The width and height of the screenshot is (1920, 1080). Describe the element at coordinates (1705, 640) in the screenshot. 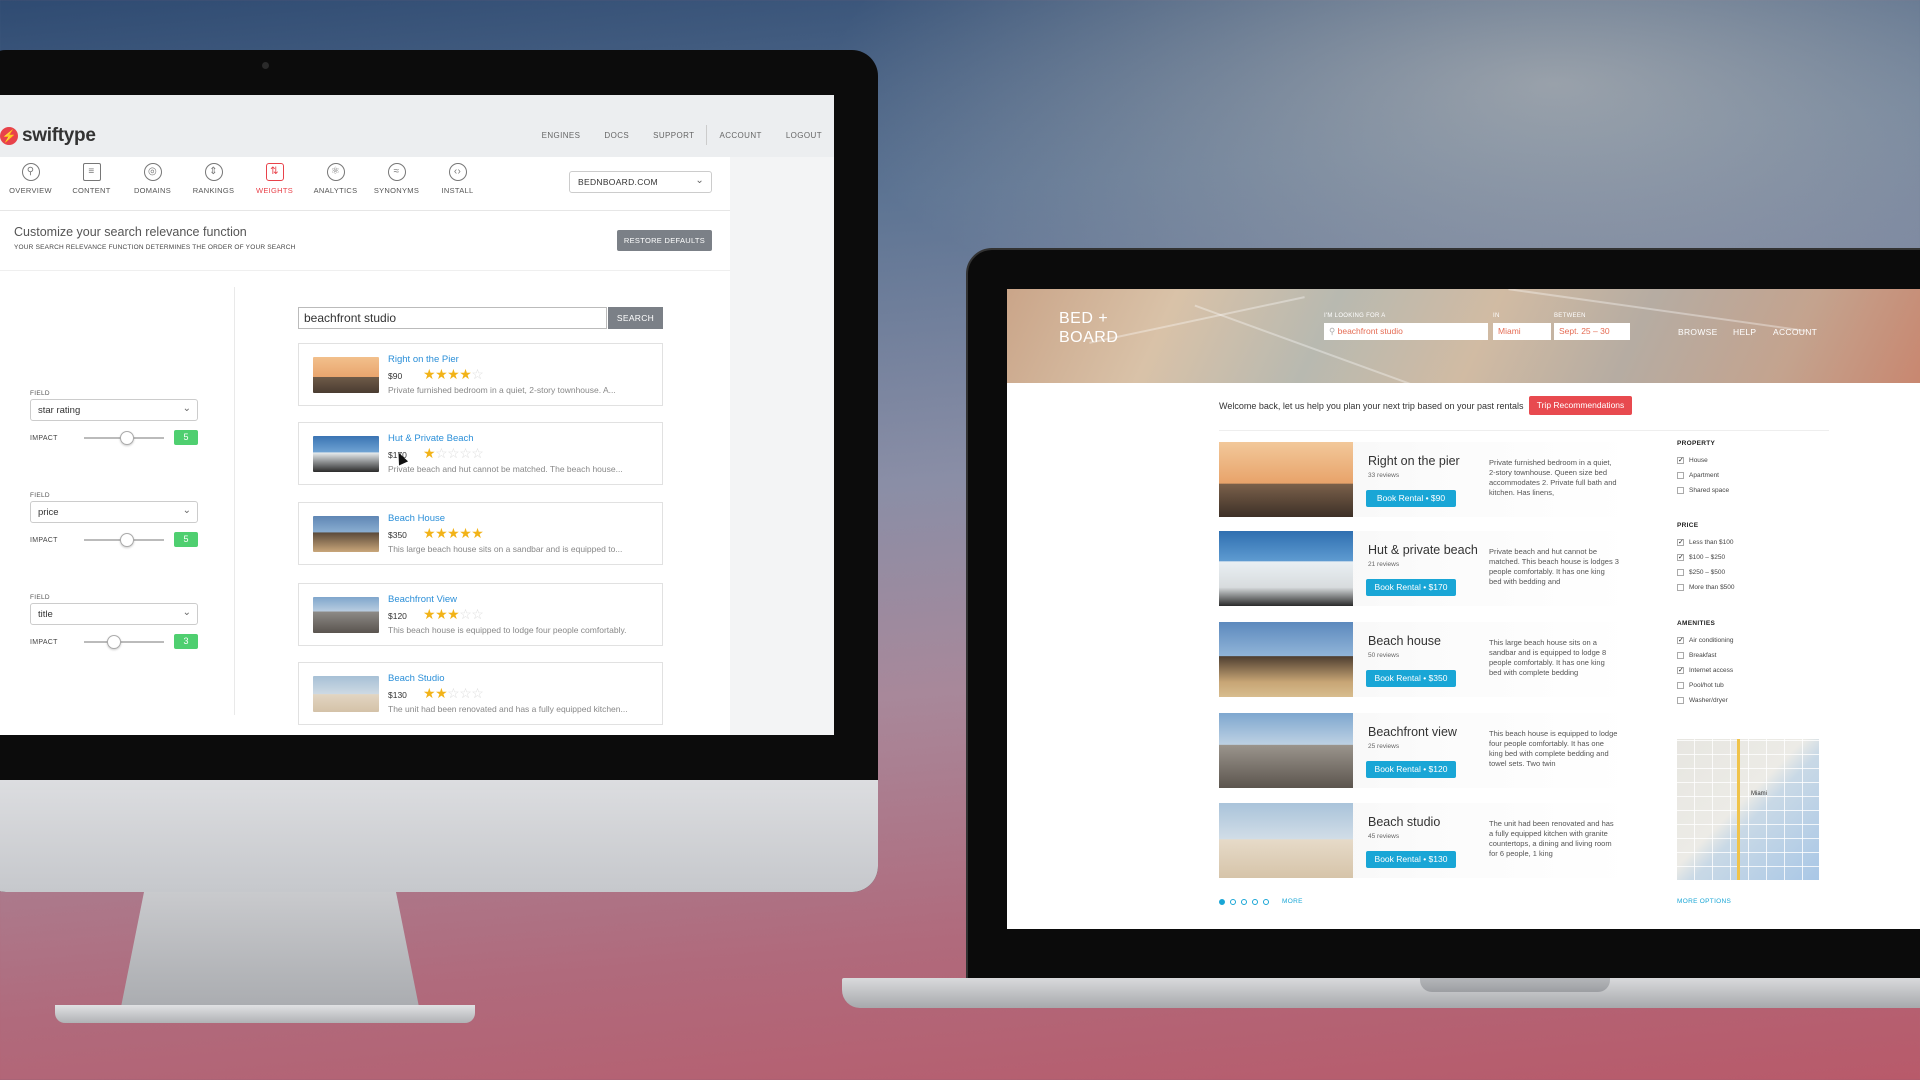

I see `filter-checkbox: ✓ Air conditioning` at that location.